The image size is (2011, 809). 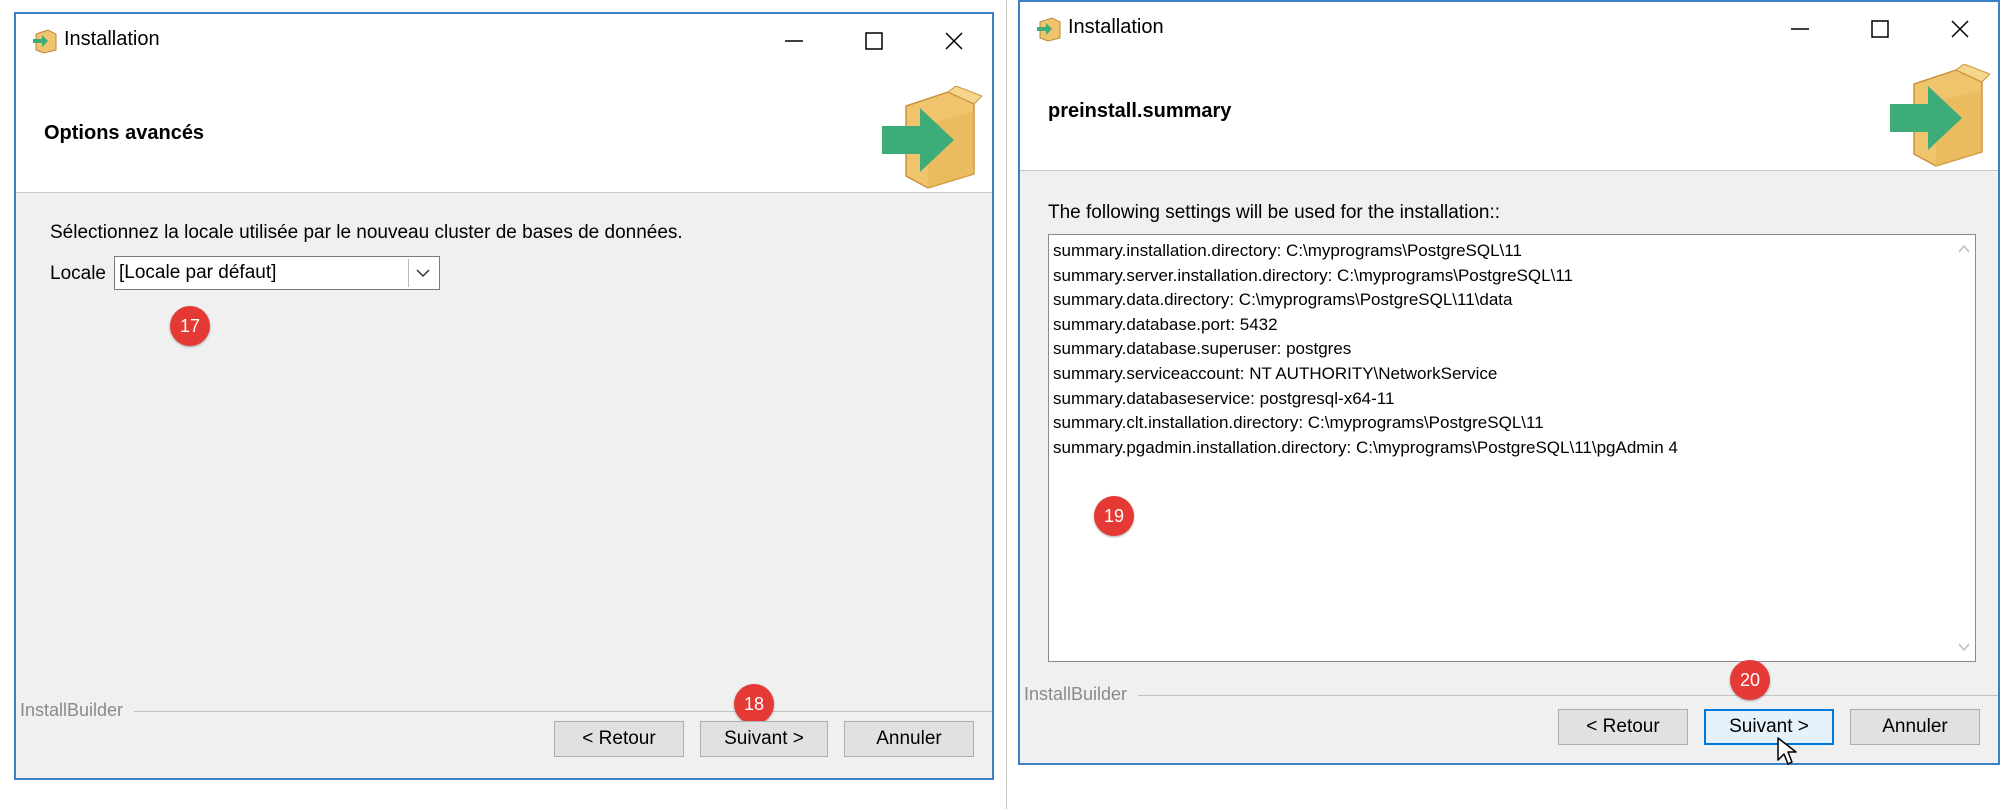 What do you see at coordinates (504, 130) in the screenshot?
I see `page-header: Options avancés` at bounding box center [504, 130].